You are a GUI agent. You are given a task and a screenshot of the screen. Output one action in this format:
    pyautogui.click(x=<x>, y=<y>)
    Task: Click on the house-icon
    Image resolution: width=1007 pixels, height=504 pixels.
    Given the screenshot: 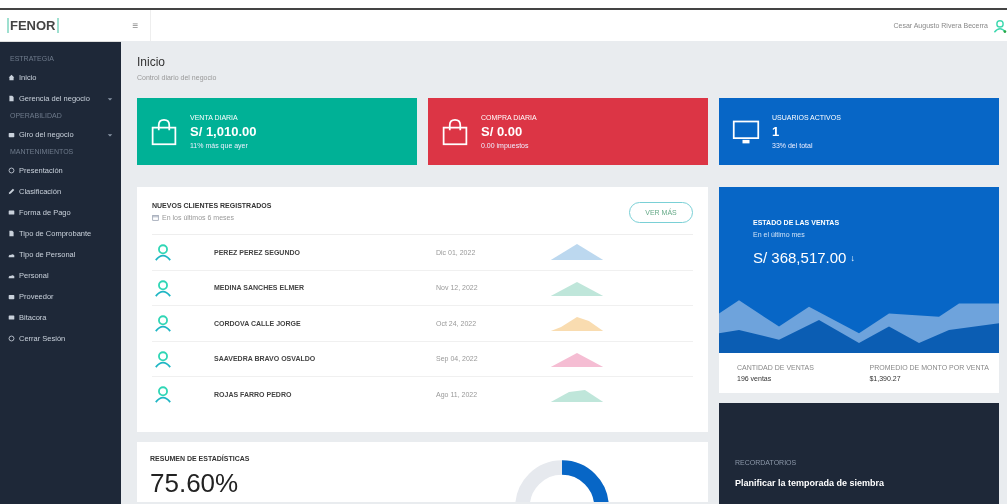 What is the action you would take?
    pyautogui.click(x=11, y=77)
    